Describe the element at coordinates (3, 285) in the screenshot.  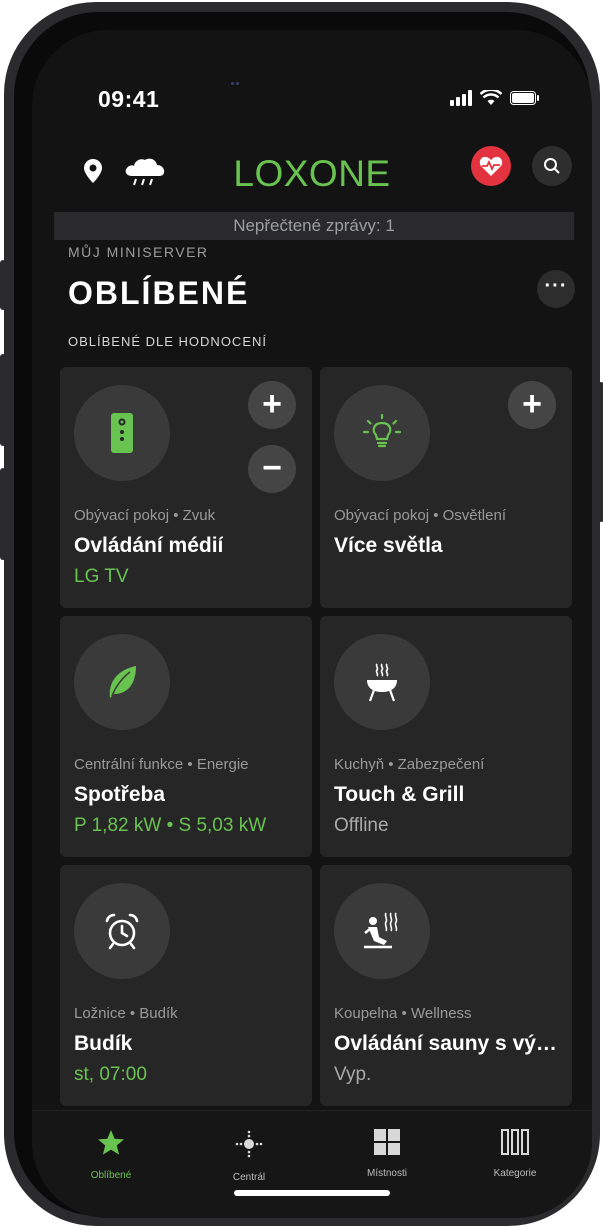
I see `side-button-silent` at that location.